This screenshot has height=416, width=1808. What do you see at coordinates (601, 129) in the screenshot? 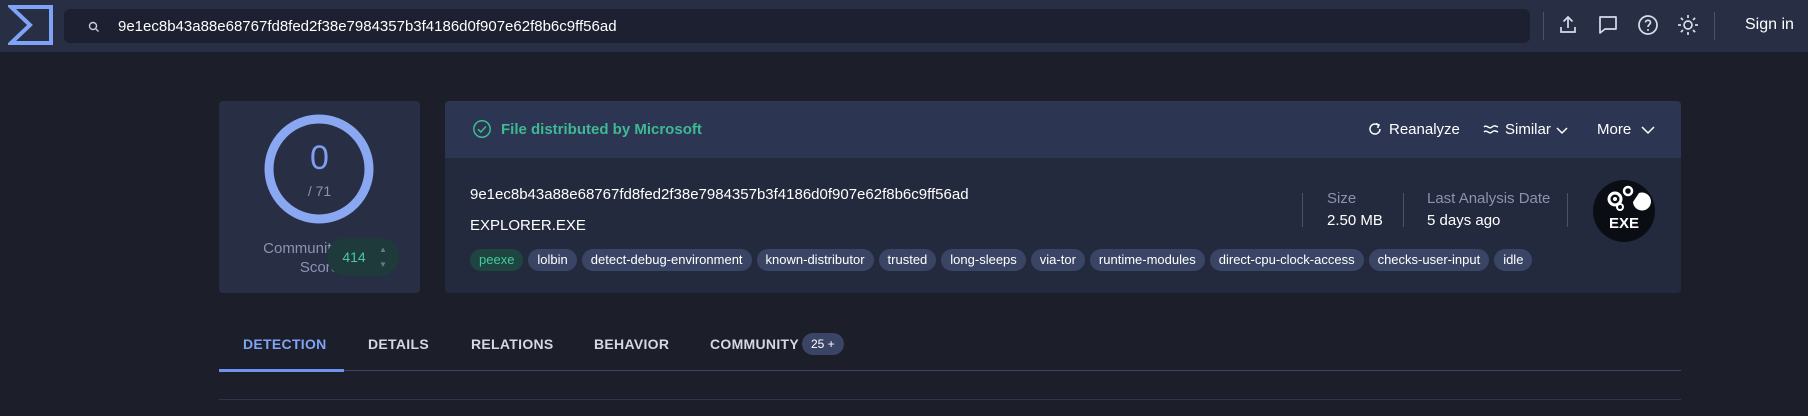
I see `trust-status-label: File distributed by Microsoft` at bounding box center [601, 129].